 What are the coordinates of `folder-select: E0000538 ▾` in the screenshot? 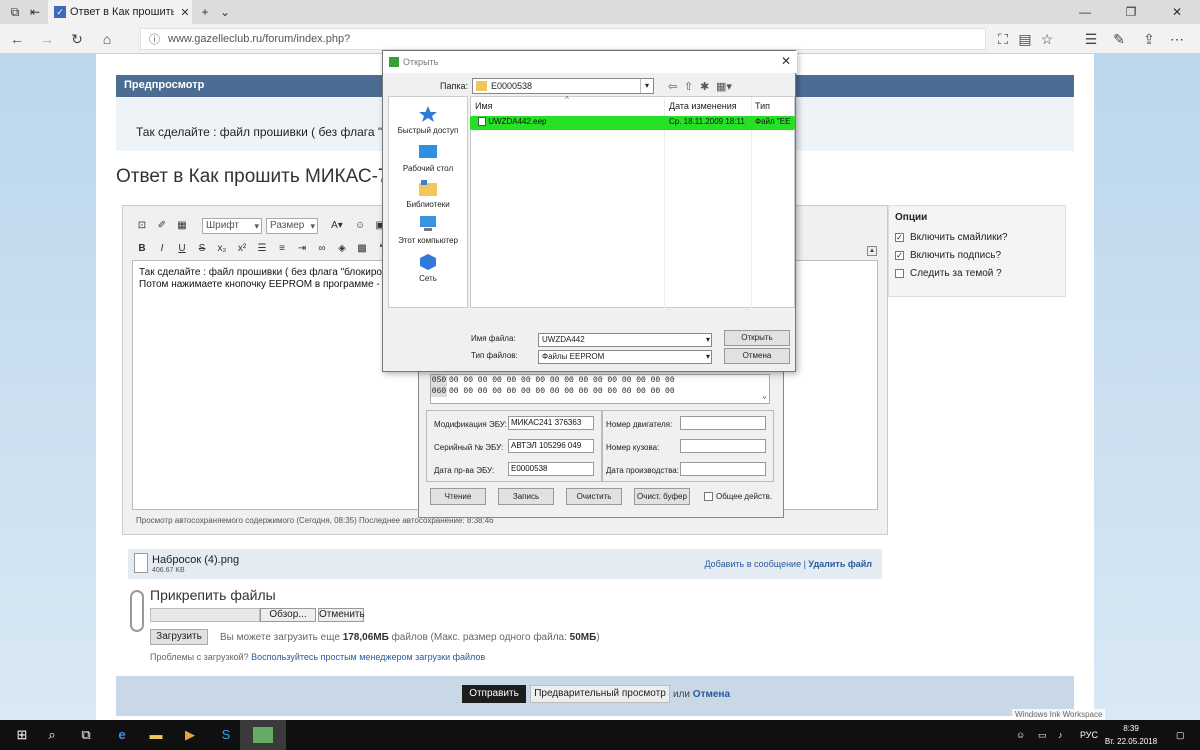 It's located at (563, 86).